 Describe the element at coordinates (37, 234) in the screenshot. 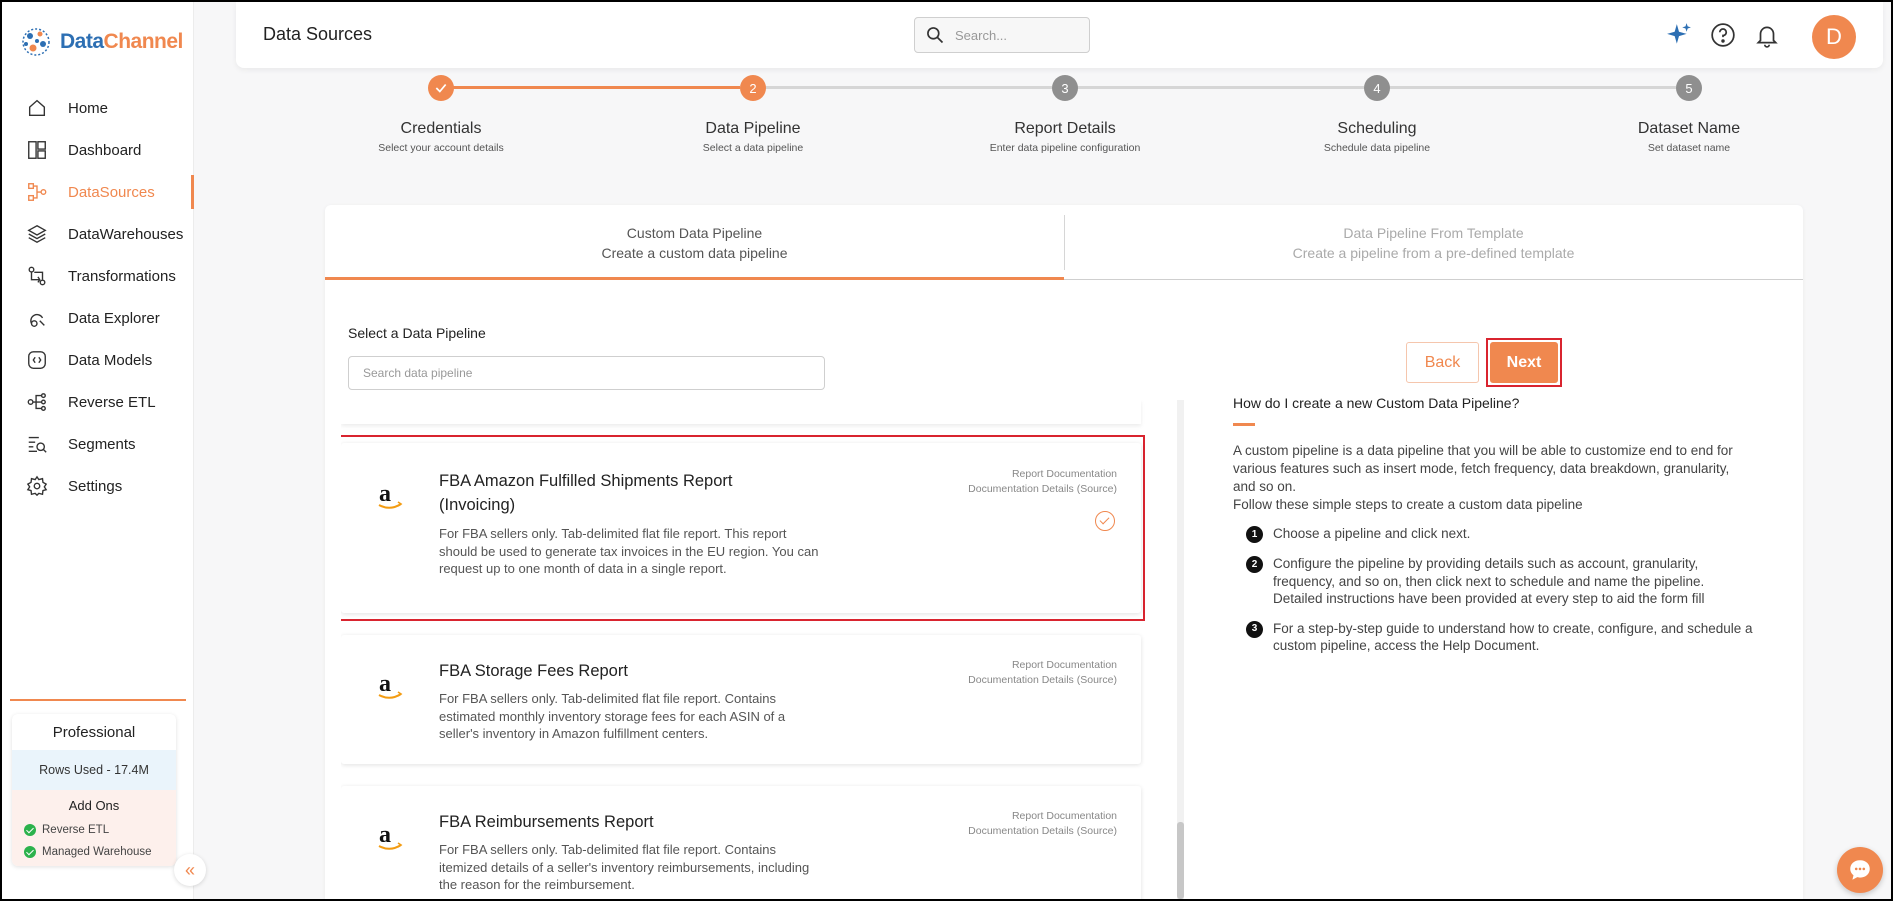

I see `layers-icon` at that location.